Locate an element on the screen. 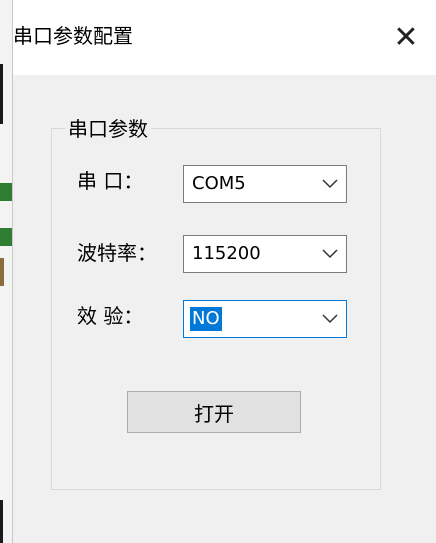  parity-value: NO is located at coordinates (206, 319).